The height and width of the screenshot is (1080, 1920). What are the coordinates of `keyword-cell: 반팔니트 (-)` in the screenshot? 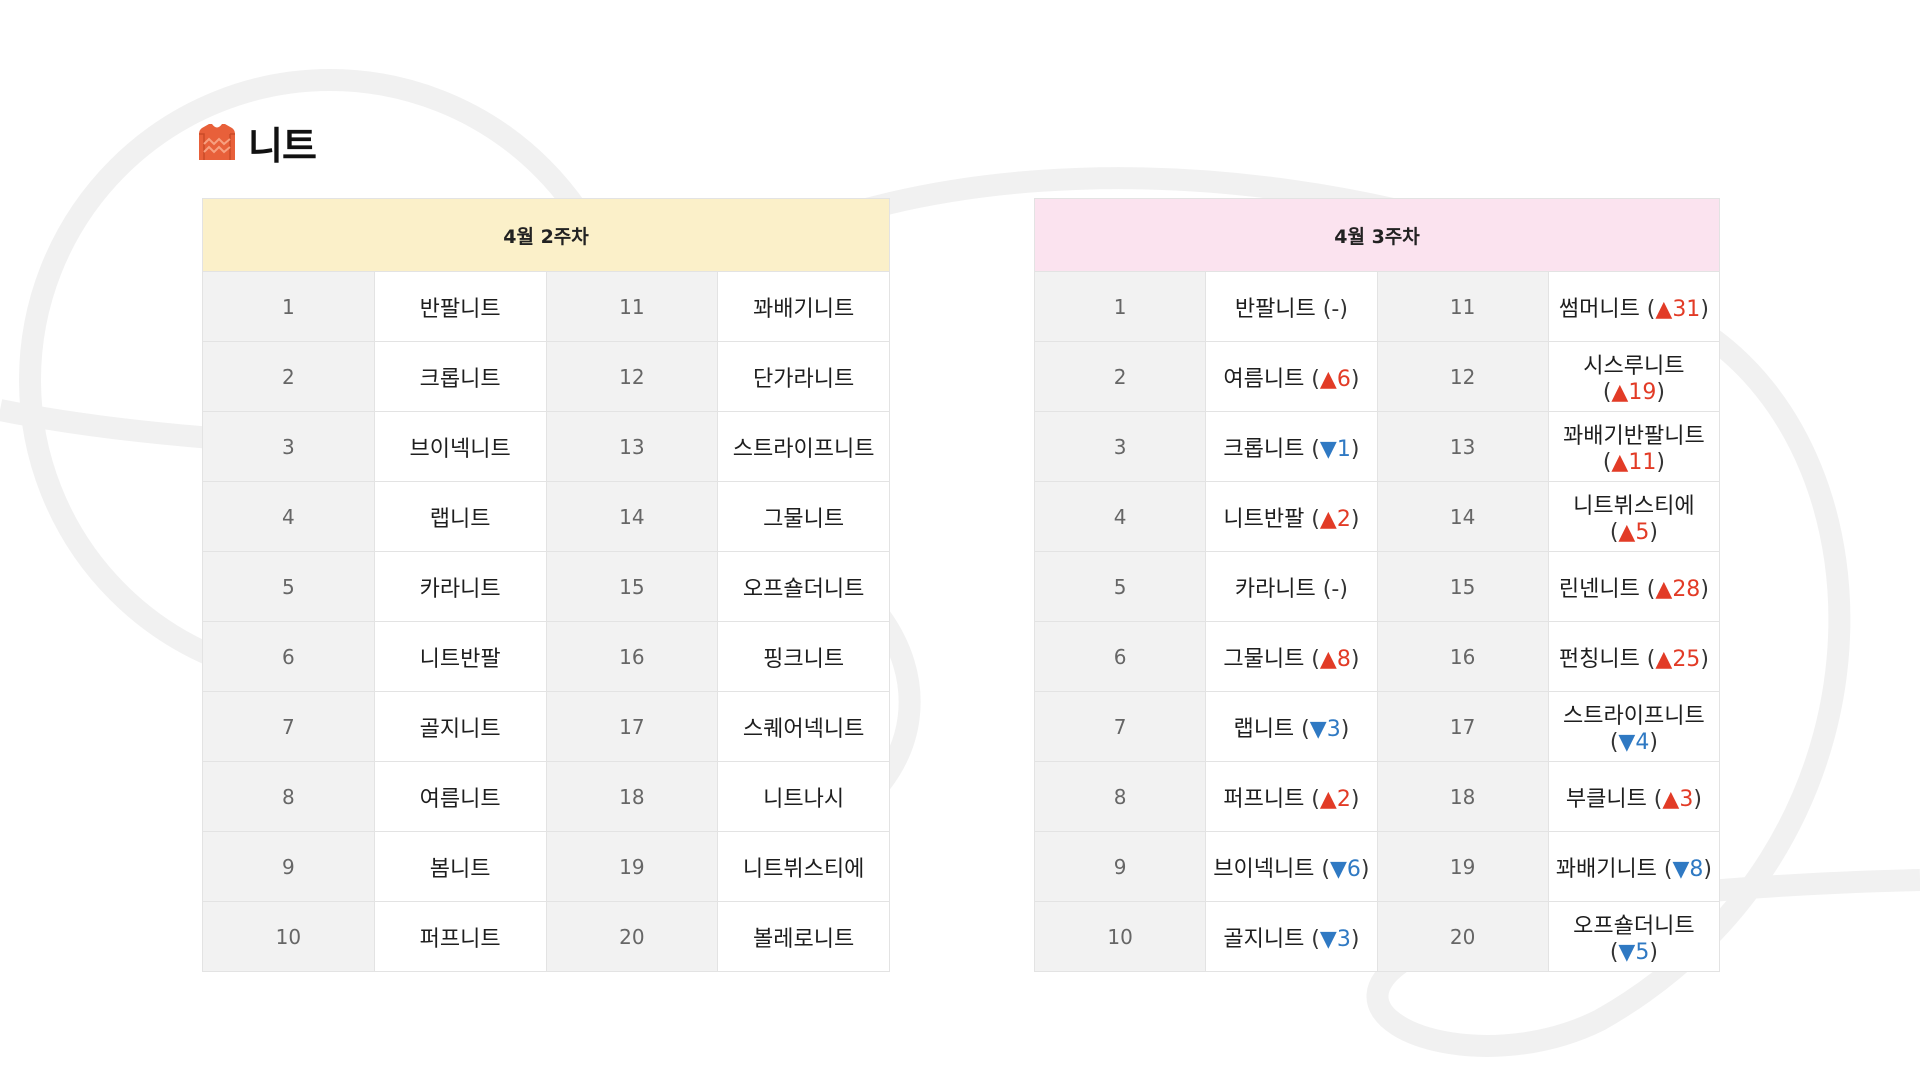 It's located at (1291, 306).